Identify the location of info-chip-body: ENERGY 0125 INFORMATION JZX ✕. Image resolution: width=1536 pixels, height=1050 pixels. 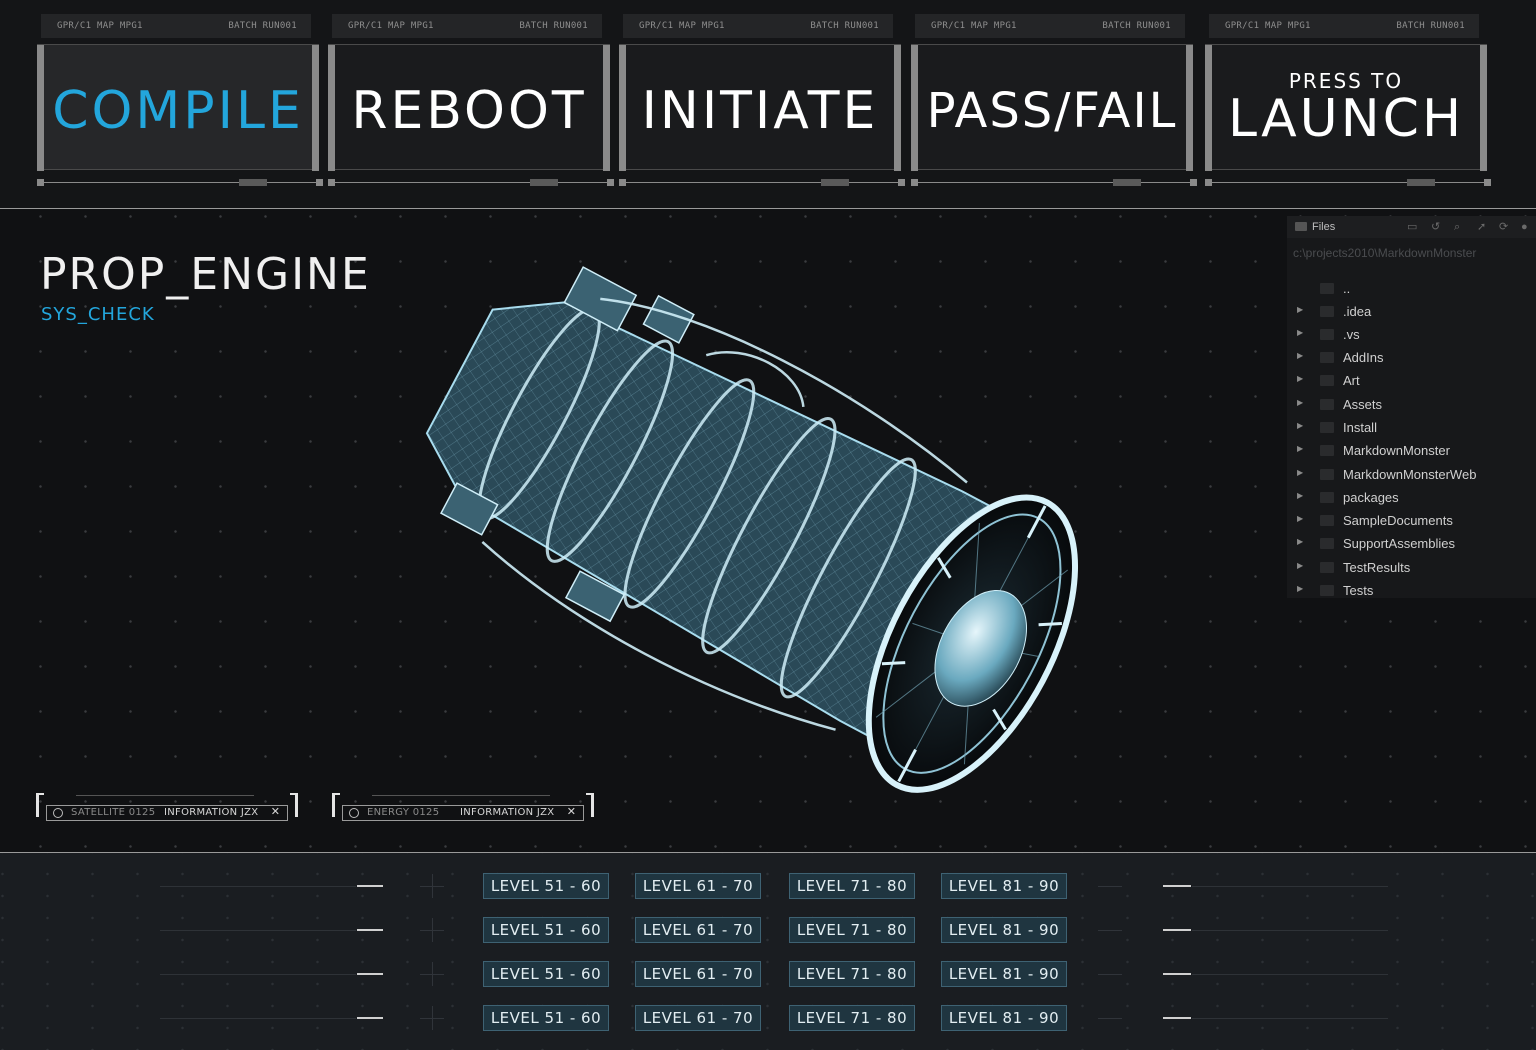
(463, 813).